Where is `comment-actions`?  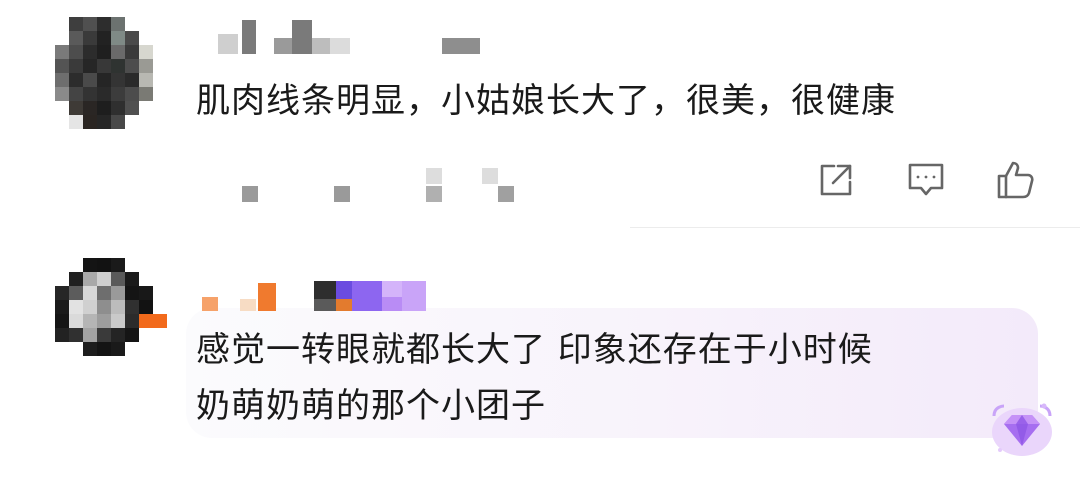 comment-actions is located at coordinates (926, 180).